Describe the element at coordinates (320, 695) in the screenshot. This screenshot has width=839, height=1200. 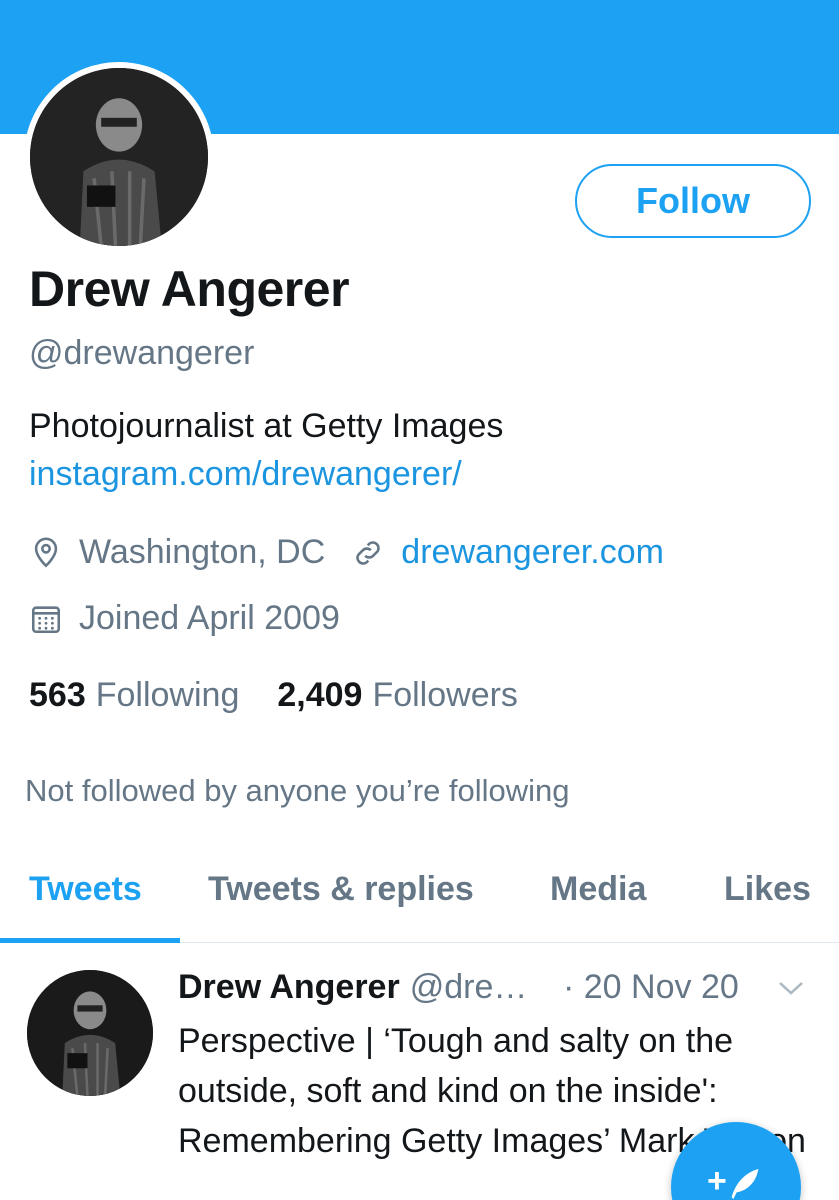
I see `followers-count: 2,409` at that location.